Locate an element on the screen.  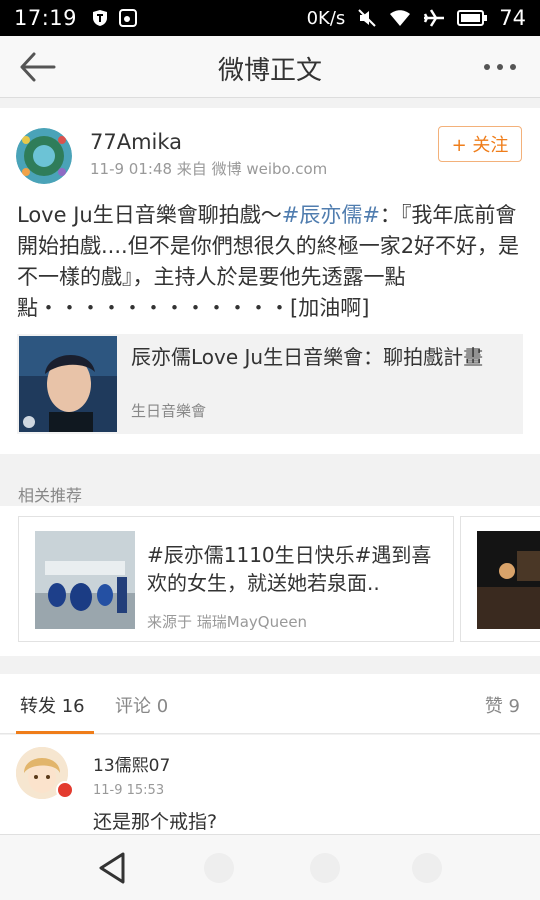
comment-text: 还是那个戒指? is located at coordinates (155, 822).